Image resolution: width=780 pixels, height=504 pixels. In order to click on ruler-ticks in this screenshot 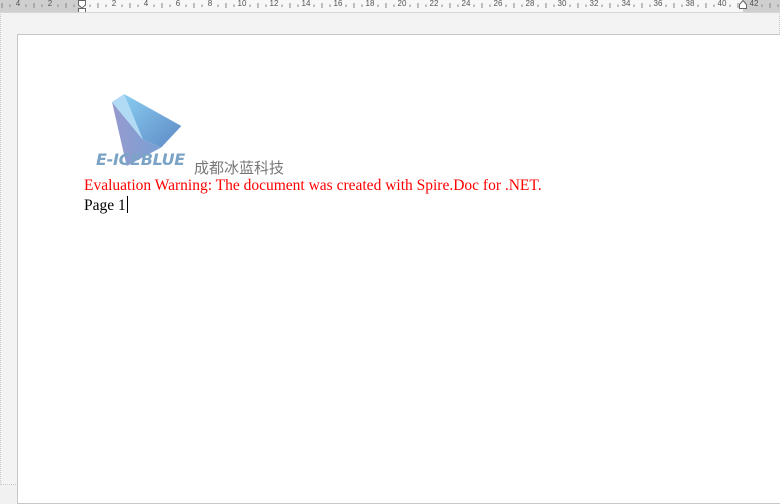, I will do `click(390, 5)`.